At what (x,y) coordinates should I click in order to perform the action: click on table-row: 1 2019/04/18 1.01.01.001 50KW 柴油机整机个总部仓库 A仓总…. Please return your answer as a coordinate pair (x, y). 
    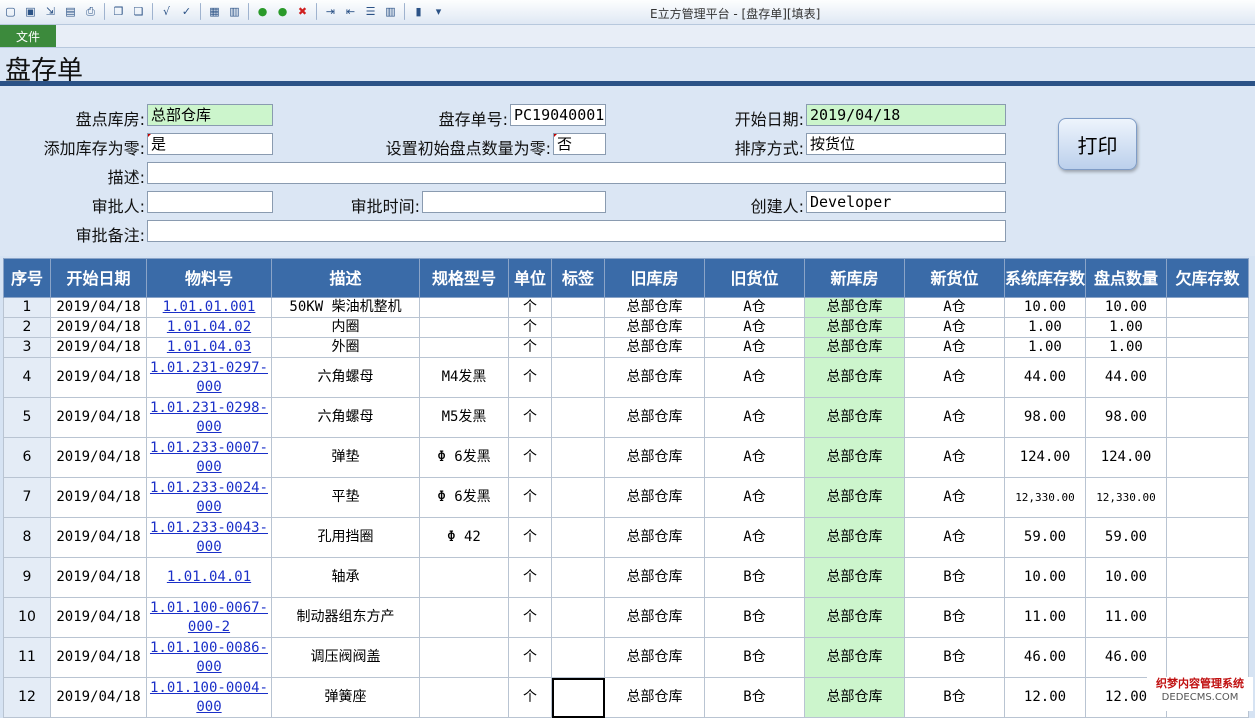
    Looking at the image, I should click on (626, 307).